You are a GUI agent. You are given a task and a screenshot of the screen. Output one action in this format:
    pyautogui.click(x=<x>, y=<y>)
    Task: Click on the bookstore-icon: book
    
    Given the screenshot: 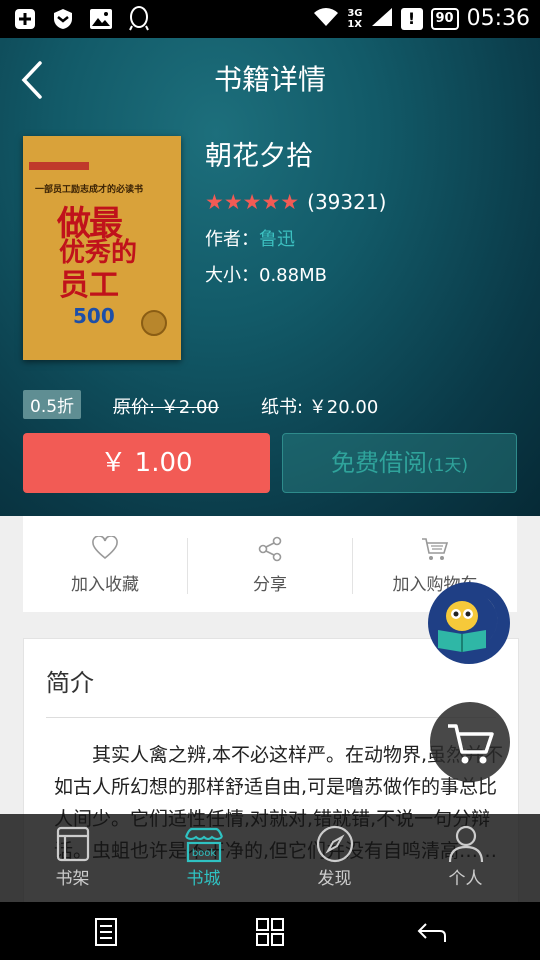 What is the action you would take?
    pyautogui.click(x=203, y=844)
    